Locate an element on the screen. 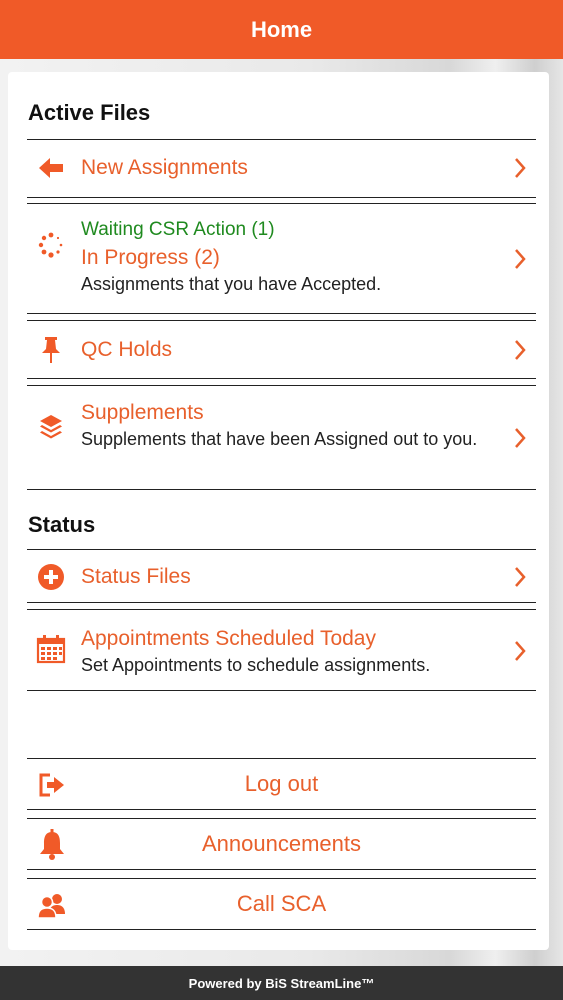  qc-holds-label: QC Holds is located at coordinates (127, 349).